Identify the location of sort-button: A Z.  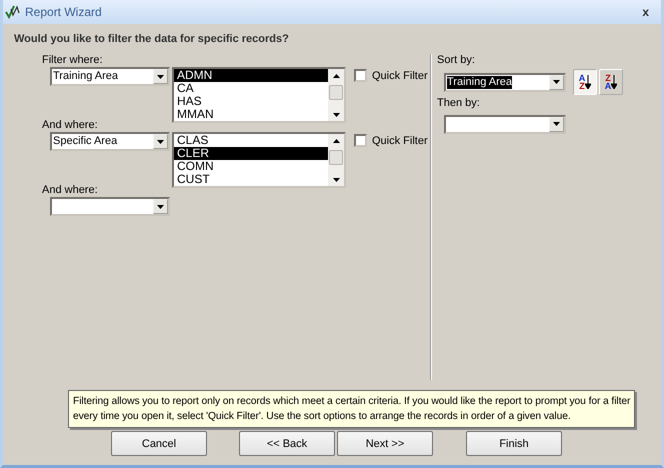
(585, 82).